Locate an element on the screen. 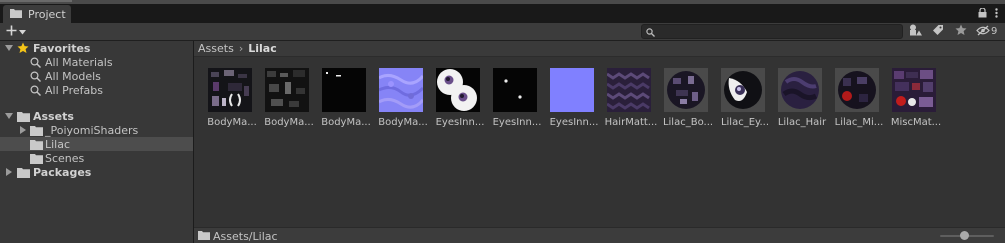  slider-handle is located at coordinates (965, 235).